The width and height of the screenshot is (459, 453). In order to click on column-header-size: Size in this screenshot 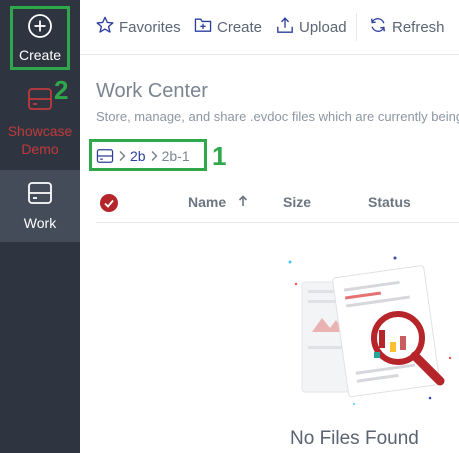, I will do `click(297, 202)`.